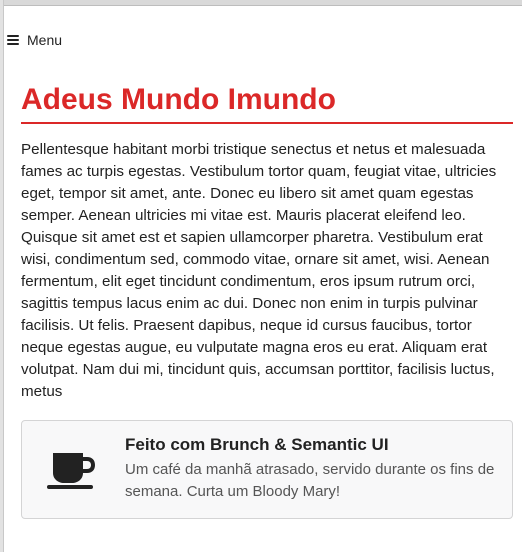 Image resolution: width=522 pixels, height=552 pixels. I want to click on window-left-edge, so click(2, 276).